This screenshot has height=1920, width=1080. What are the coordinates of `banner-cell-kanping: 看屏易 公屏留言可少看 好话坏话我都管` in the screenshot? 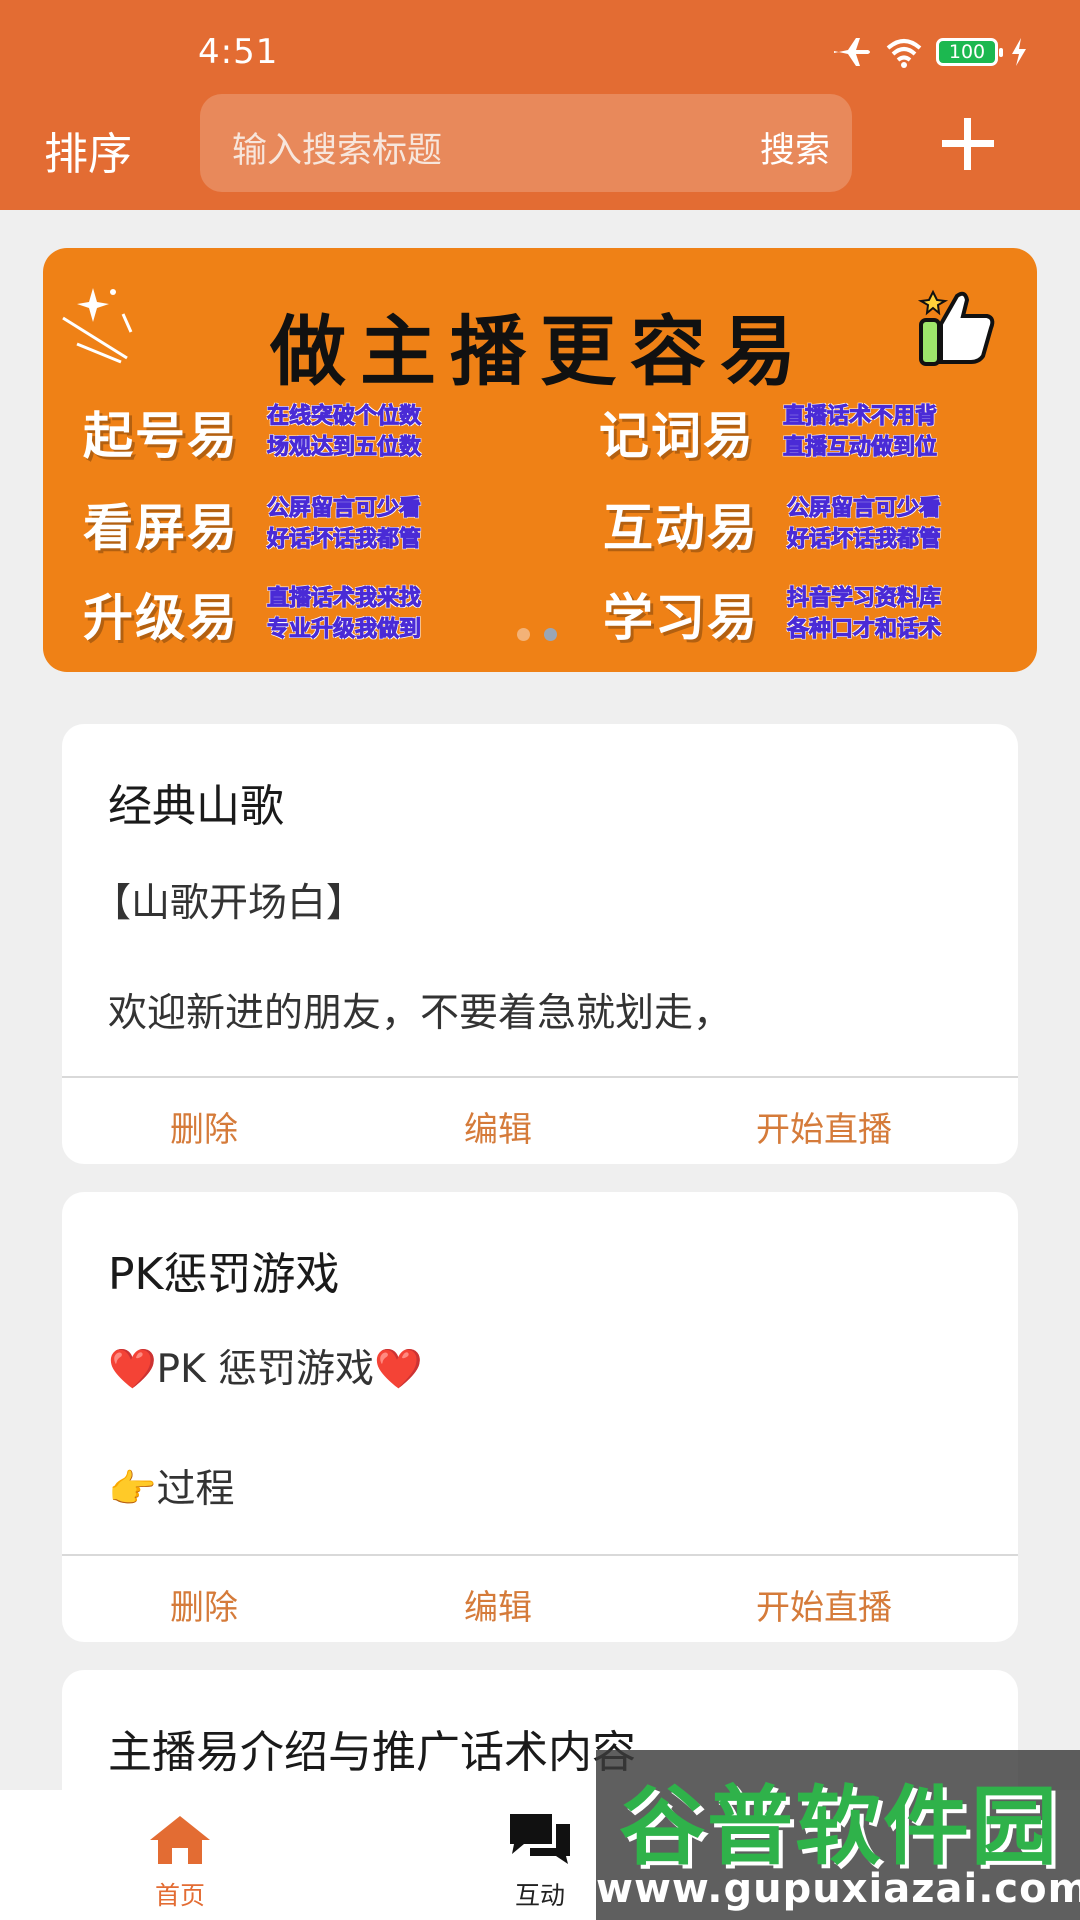 It's located at (252, 524).